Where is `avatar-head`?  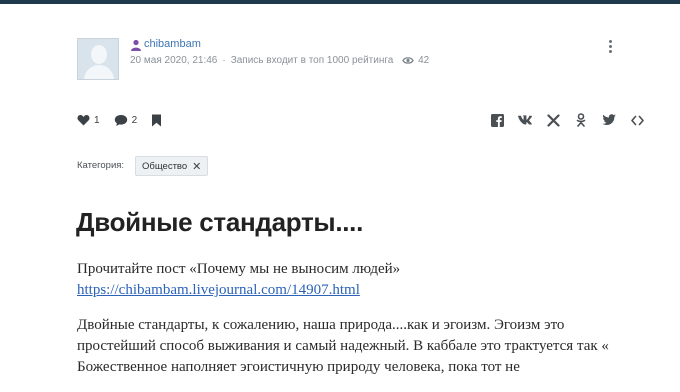
avatar-head is located at coordinates (99, 54).